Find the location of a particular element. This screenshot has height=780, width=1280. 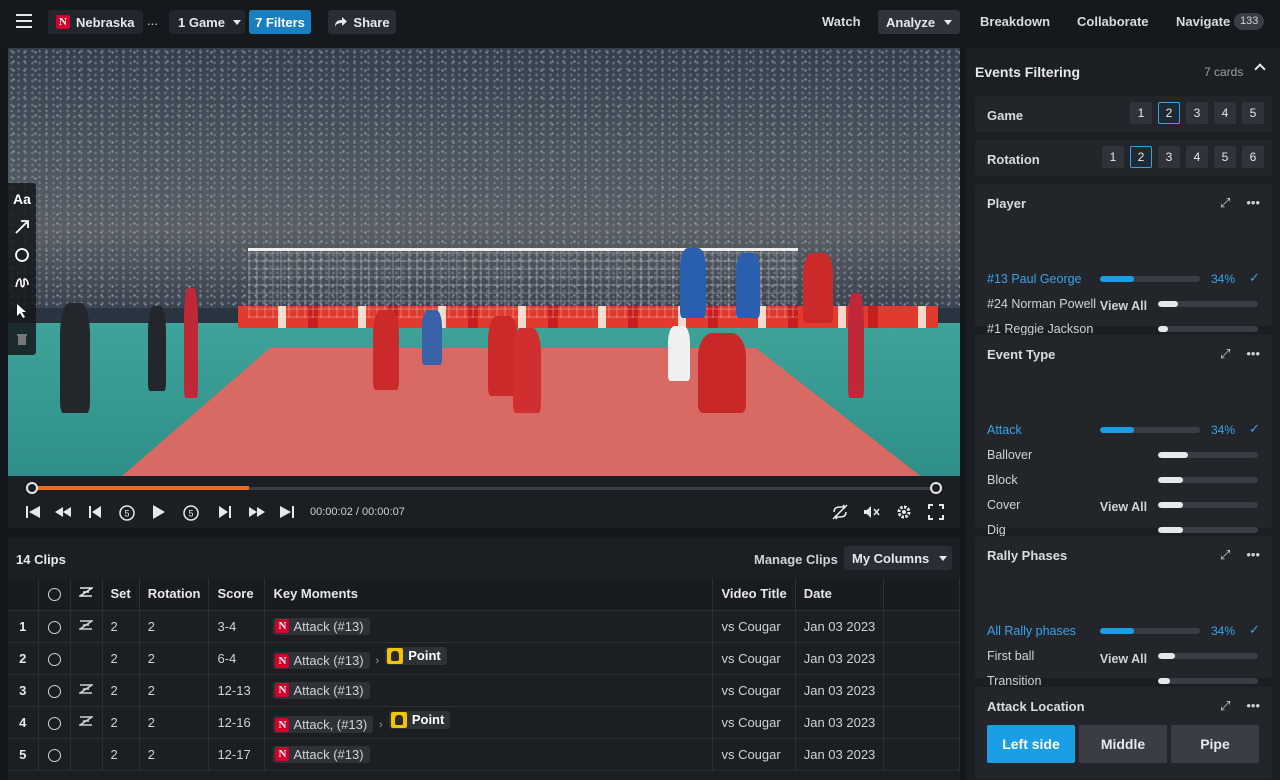

col-date: Date is located at coordinates (840, 594).